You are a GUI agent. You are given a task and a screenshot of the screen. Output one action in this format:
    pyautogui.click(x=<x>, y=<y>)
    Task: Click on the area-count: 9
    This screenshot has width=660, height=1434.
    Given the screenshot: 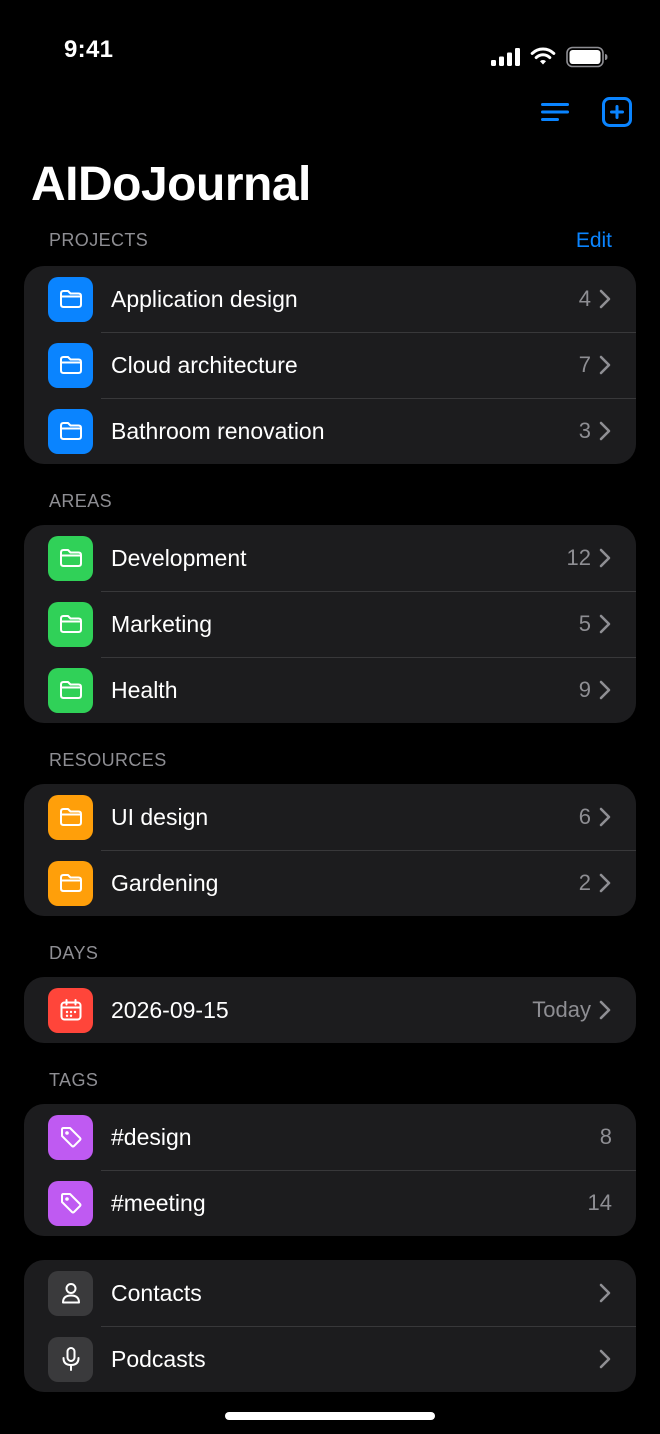 What is the action you would take?
    pyautogui.click(x=584, y=689)
    